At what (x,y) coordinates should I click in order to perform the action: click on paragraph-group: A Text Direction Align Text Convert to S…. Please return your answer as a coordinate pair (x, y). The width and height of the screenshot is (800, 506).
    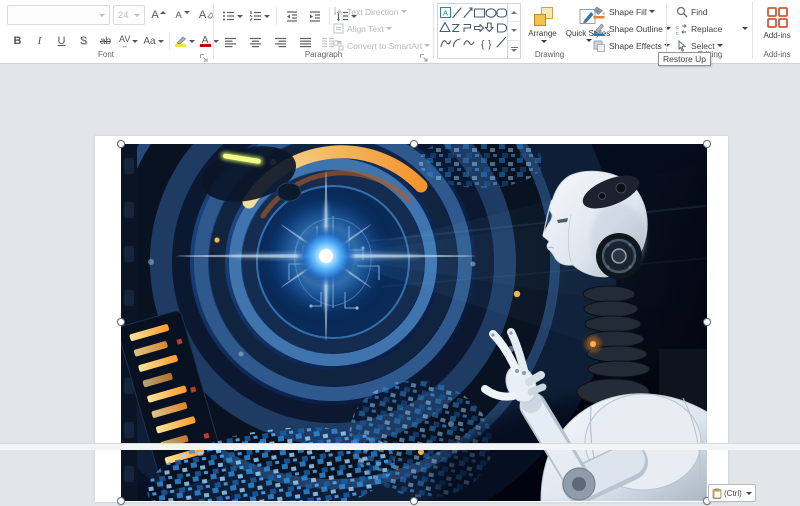
    Looking at the image, I should click on (323, 31).